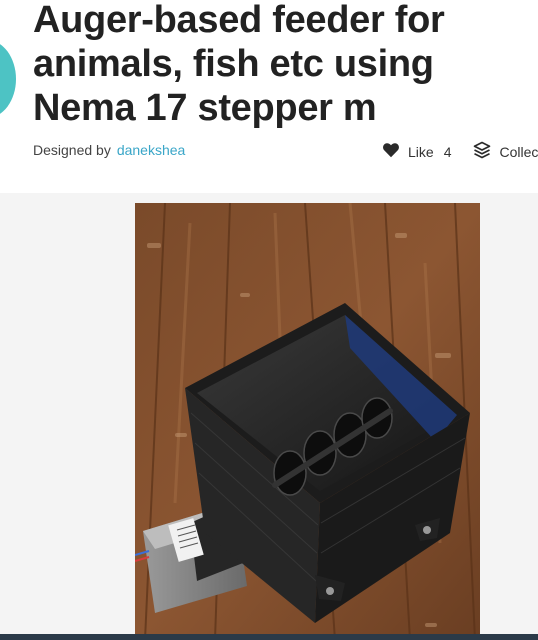  I want to click on like-count: 4, so click(447, 151).